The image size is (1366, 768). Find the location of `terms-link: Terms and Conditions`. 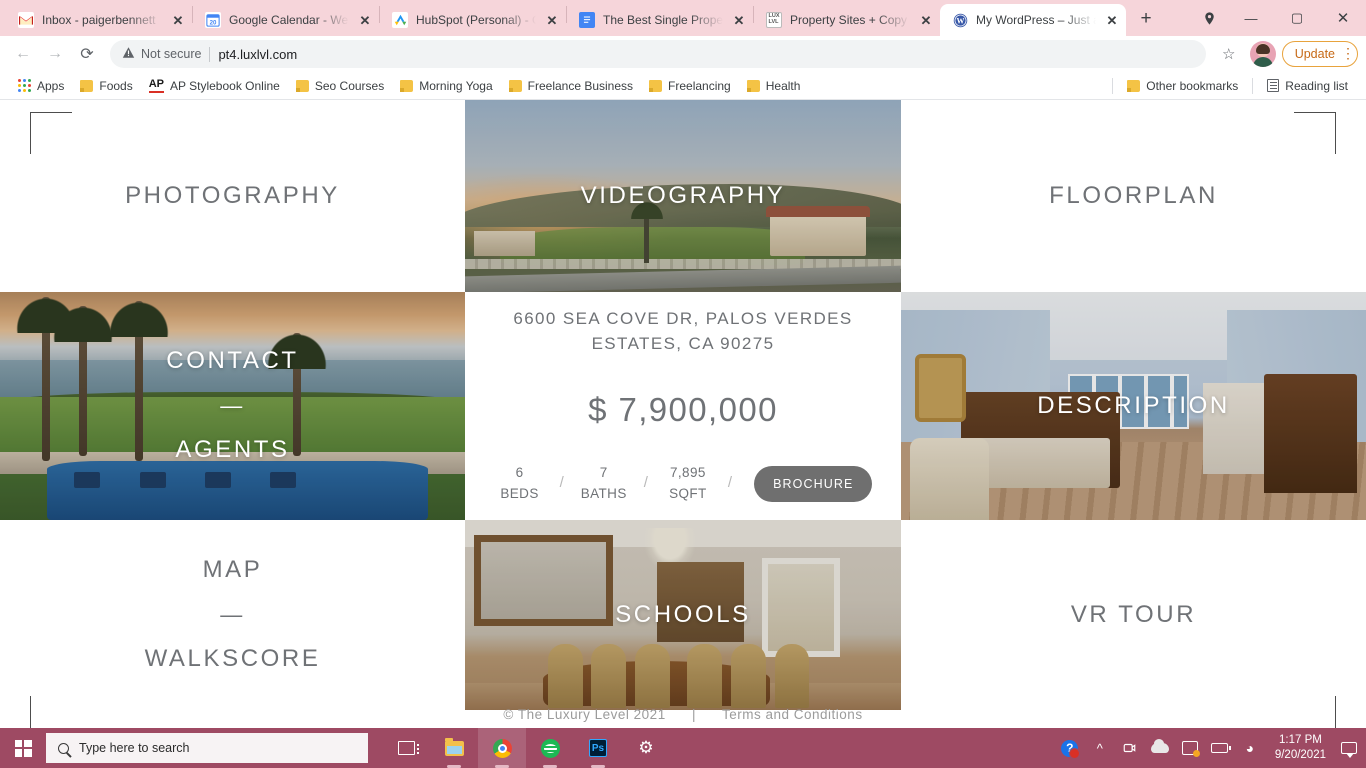

terms-link: Terms and Conditions is located at coordinates (792, 714).